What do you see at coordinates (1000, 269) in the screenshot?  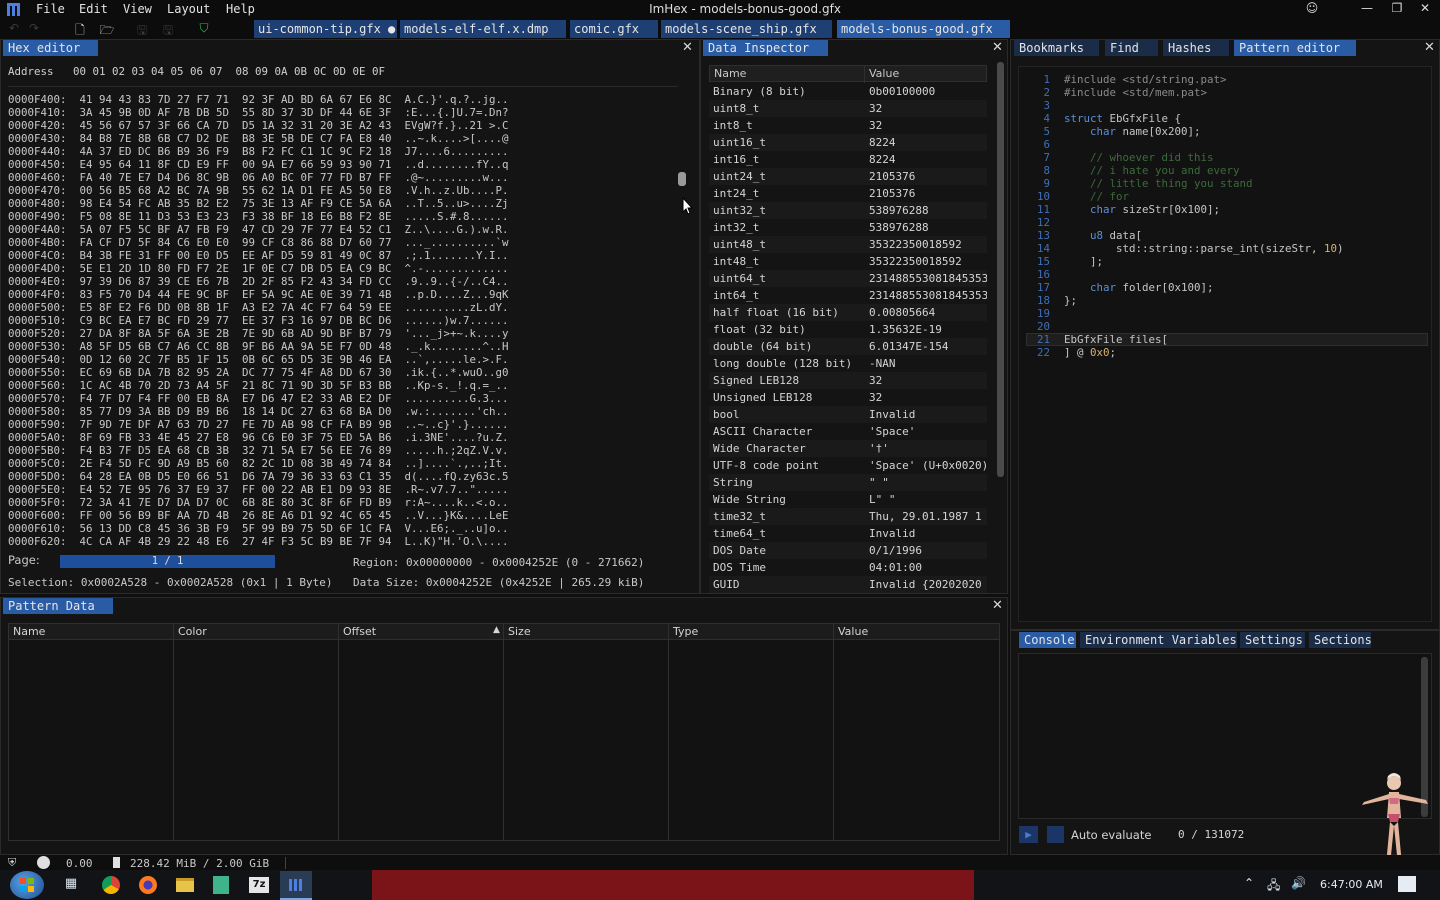 I see `inspector-scrollbar` at bounding box center [1000, 269].